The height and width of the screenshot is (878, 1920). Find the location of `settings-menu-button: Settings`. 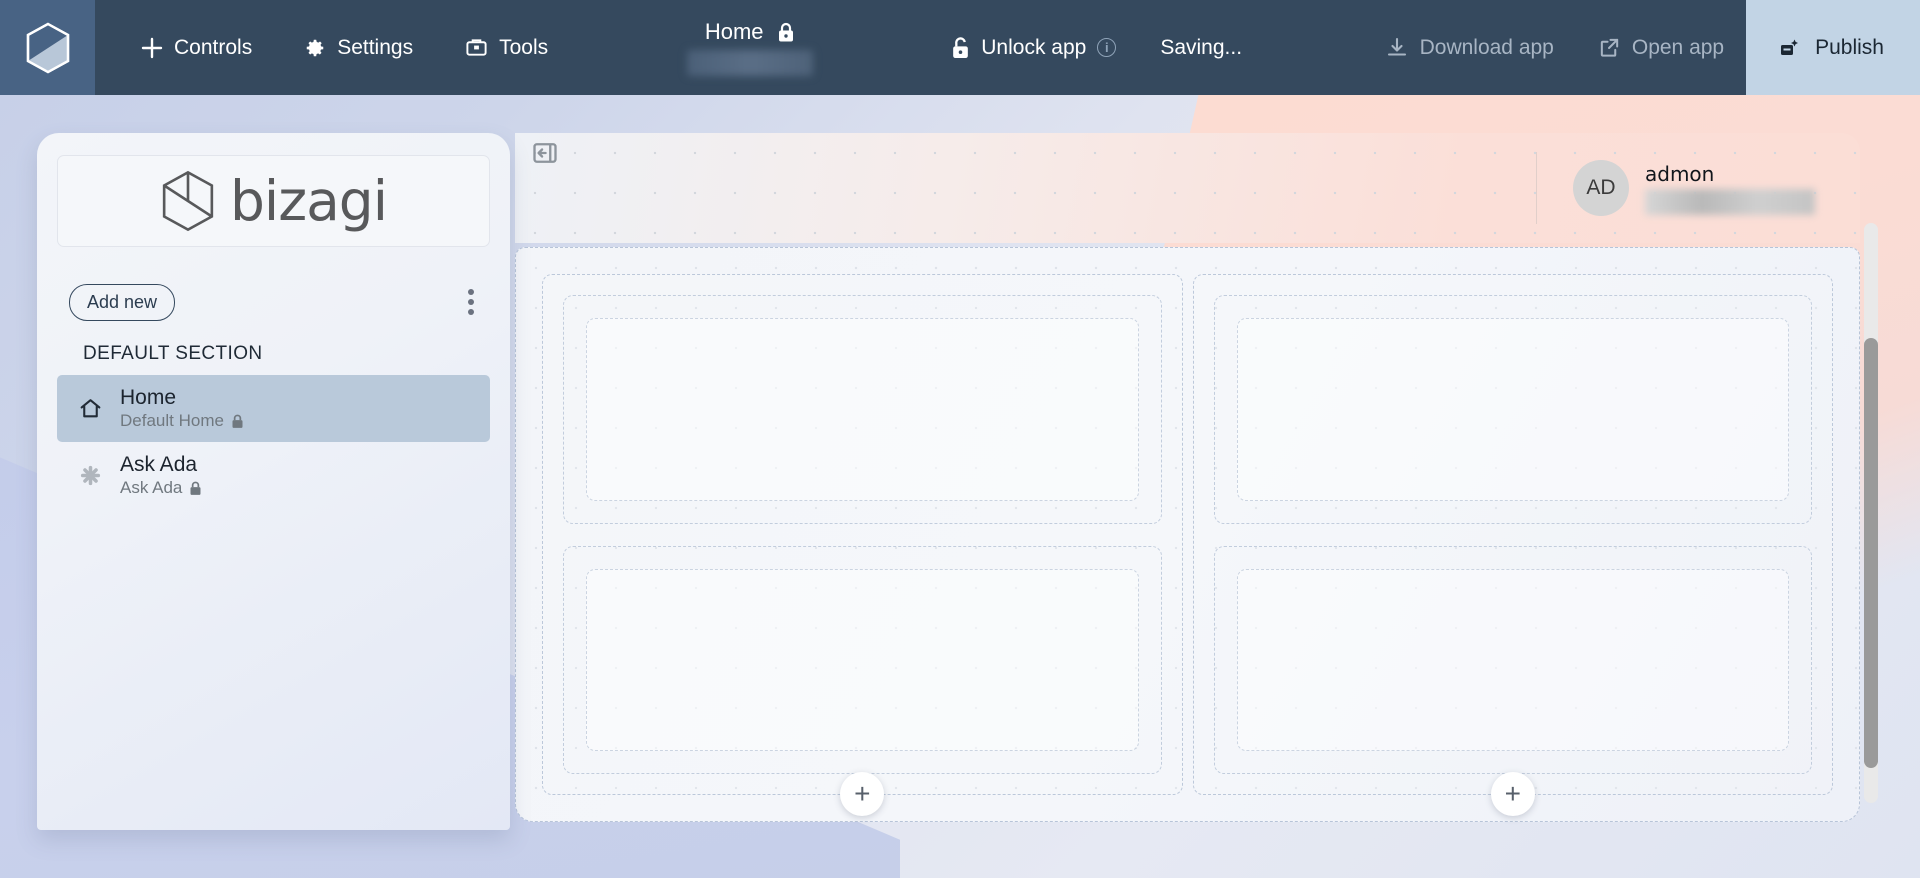

settings-menu-button: Settings is located at coordinates (358, 48).